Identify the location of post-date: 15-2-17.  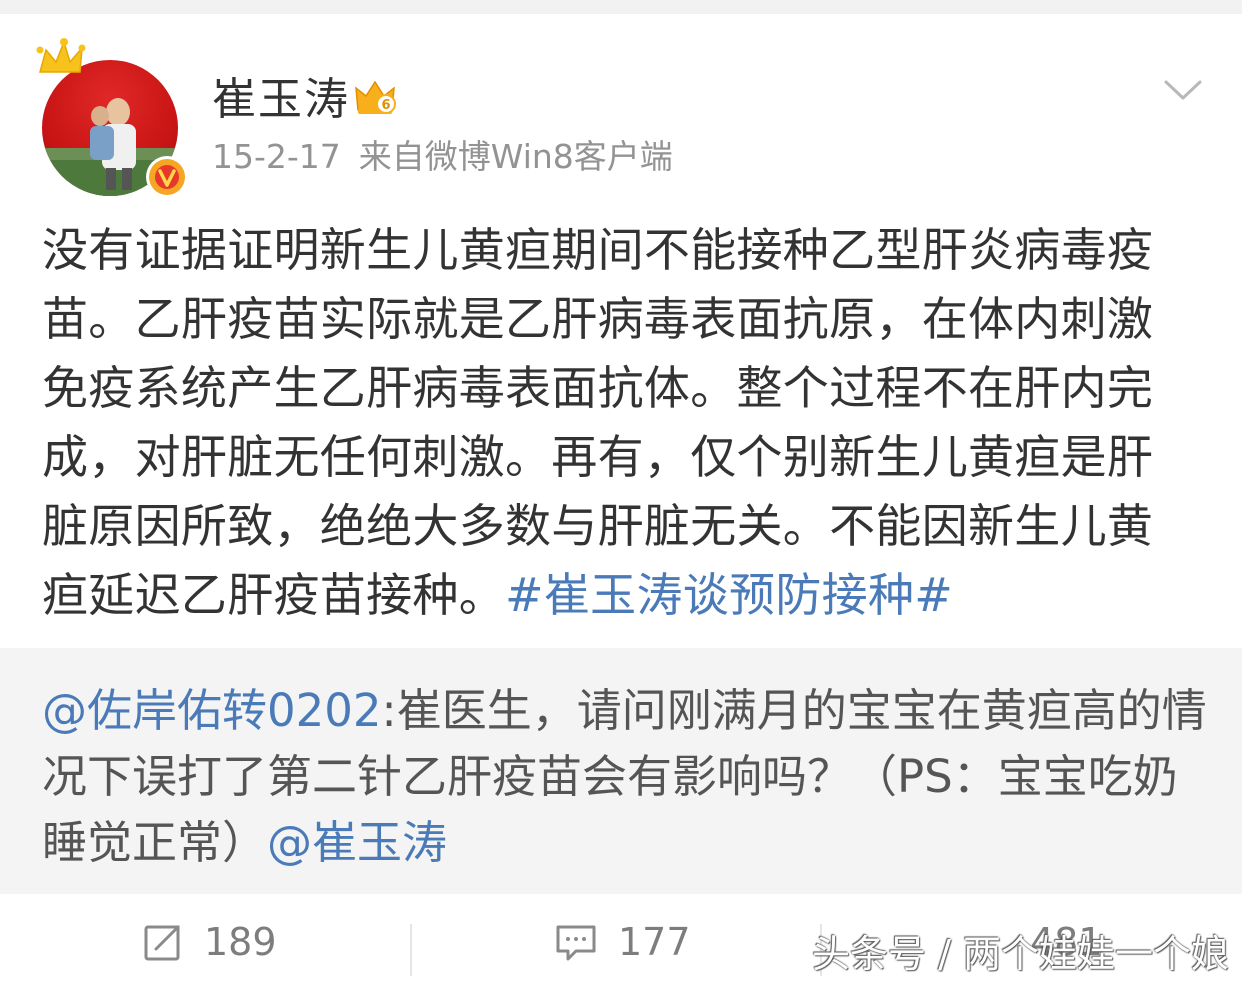
(276, 156).